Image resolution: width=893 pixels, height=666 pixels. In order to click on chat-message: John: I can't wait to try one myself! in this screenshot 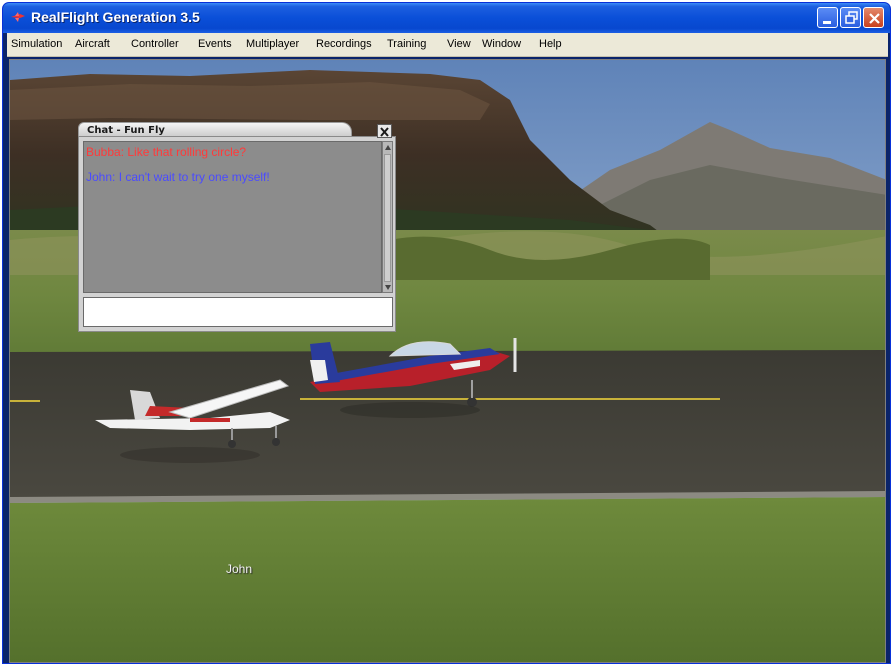, I will do `click(178, 177)`.